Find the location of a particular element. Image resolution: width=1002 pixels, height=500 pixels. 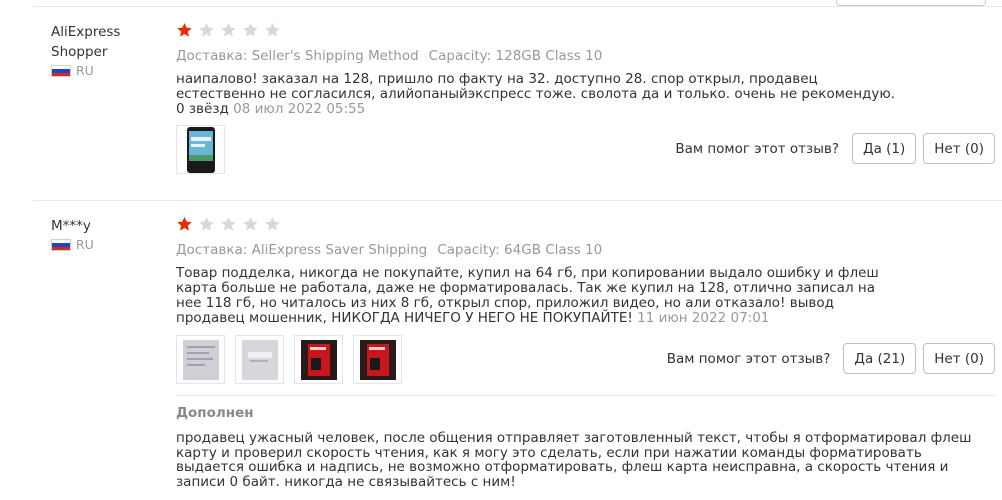

sku-capacity: Capacity: 128GB Class 10 is located at coordinates (515, 56).